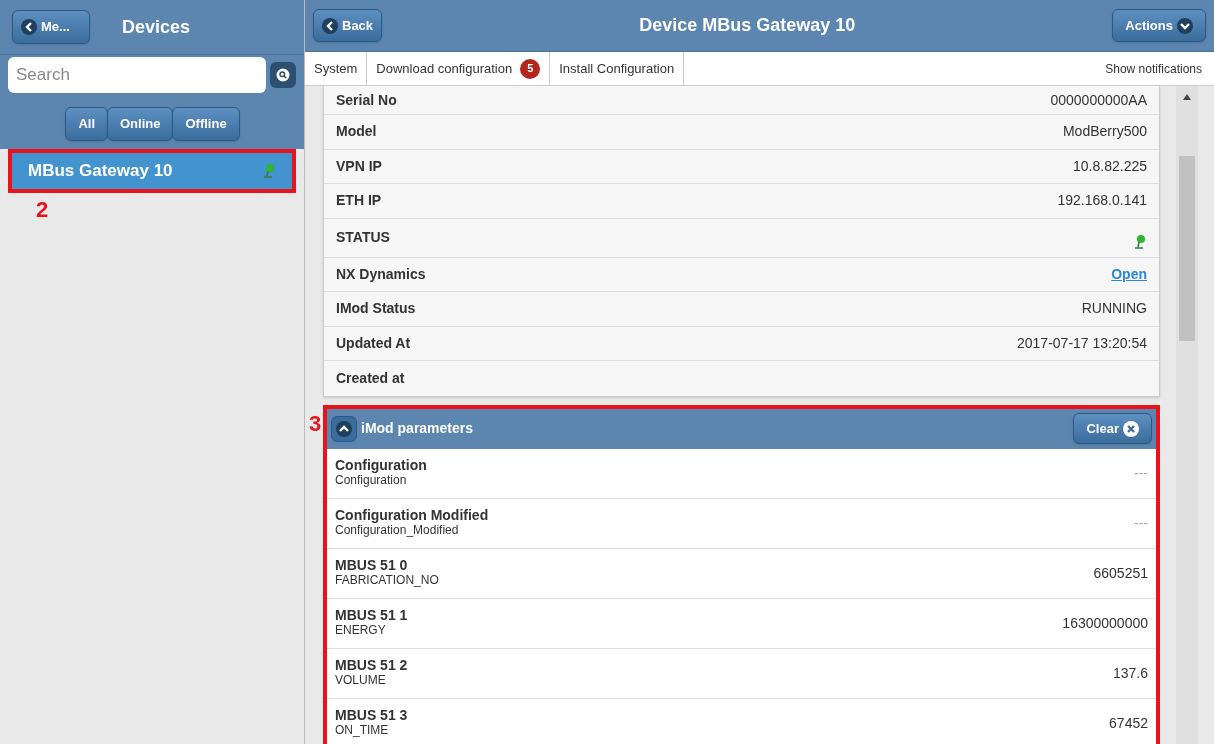 This screenshot has height=744, width=1214. What do you see at coordinates (372, 565) in the screenshot?
I see `parameter-name: MBUS 51 0` at bounding box center [372, 565].